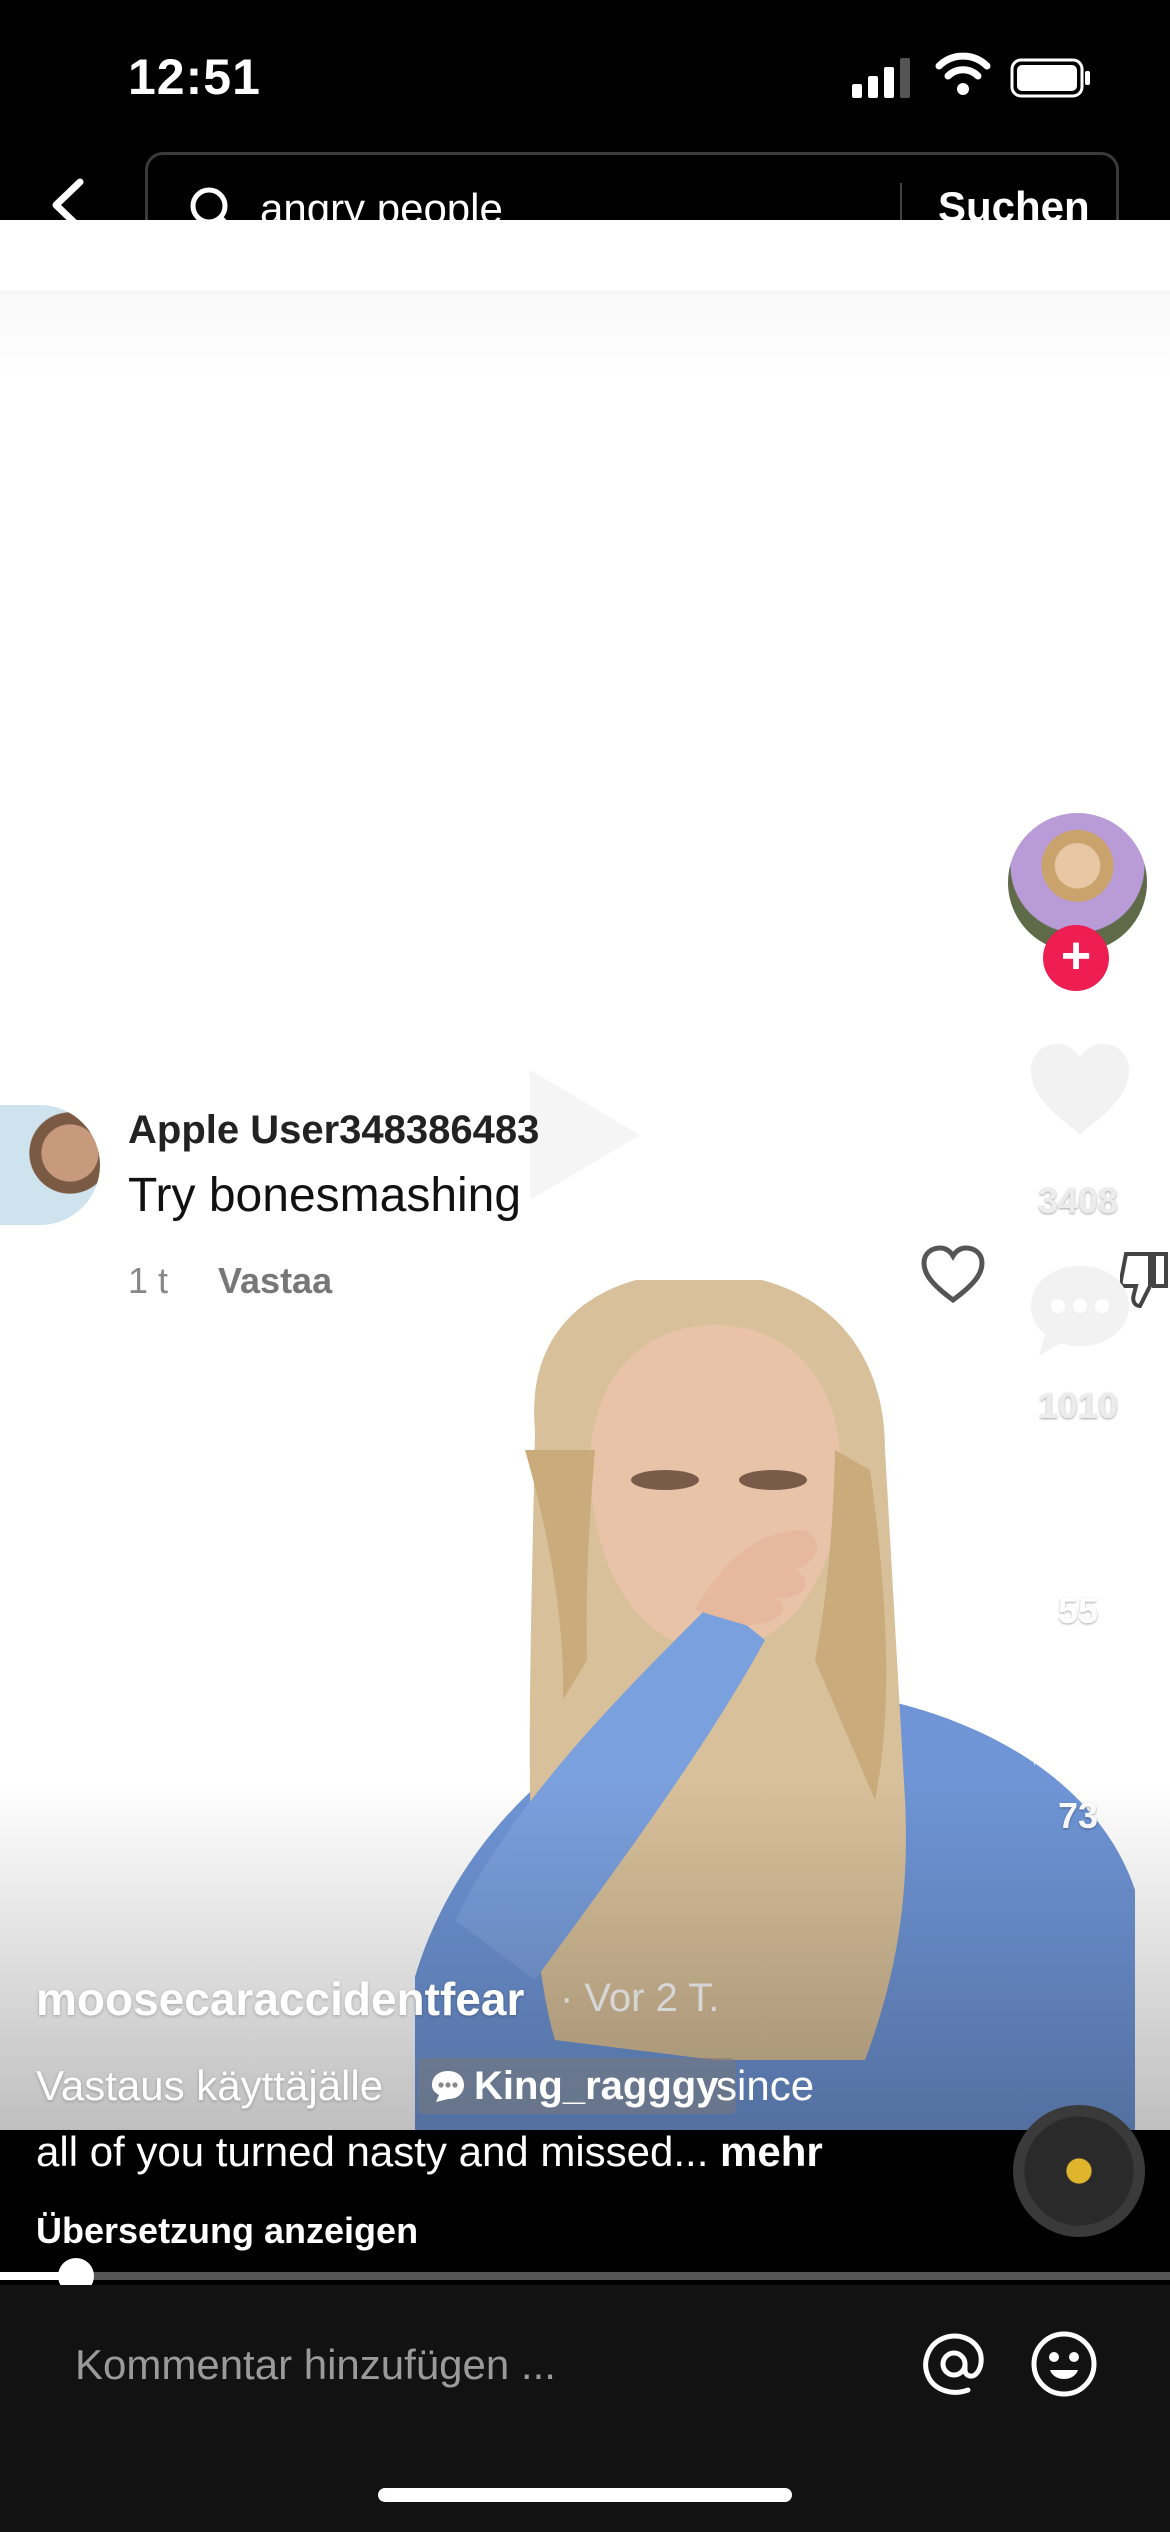  Describe the element at coordinates (227, 2231) in the screenshot. I see `translate-button: Übersetzung anzeigen` at that location.